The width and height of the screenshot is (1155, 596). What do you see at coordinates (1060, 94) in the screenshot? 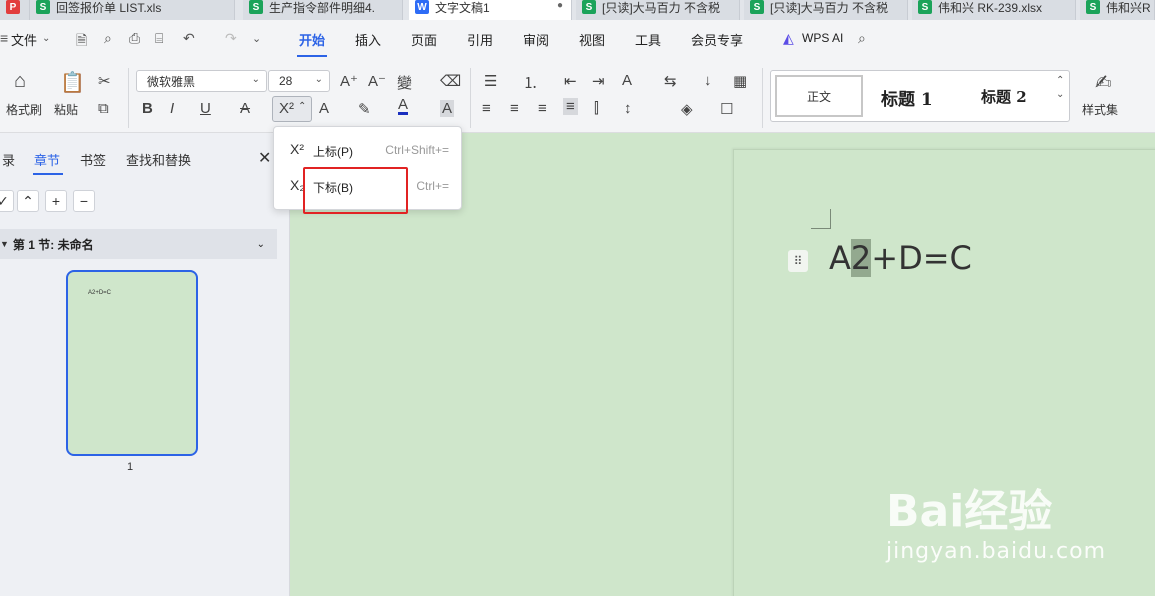
I see `scroll-down-icon: ⌄` at bounding box center [1060, 94].